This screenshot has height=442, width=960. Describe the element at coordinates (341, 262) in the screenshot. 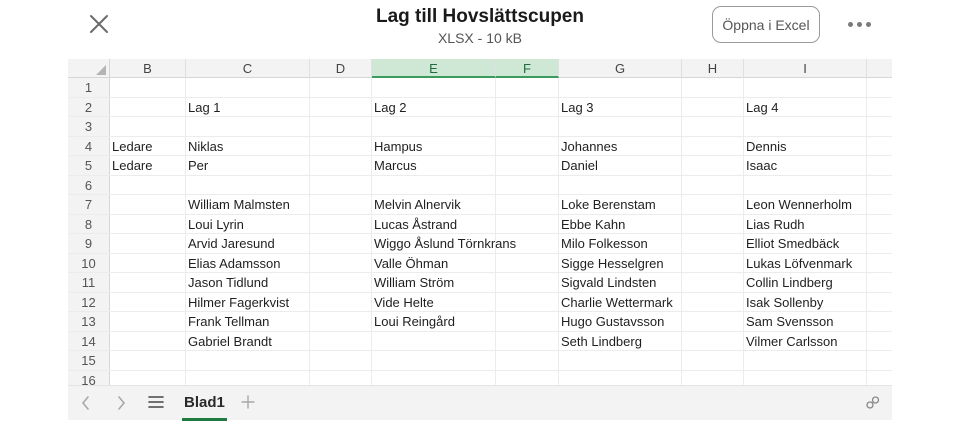

I see `cell-d10` at that location.